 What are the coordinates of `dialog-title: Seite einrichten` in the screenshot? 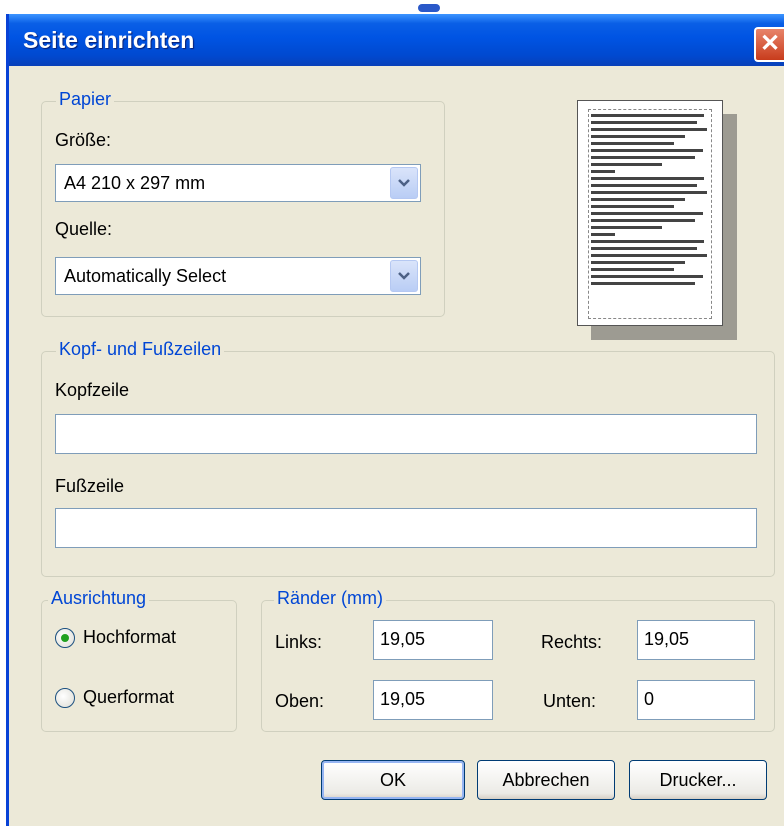 It's located at (109, 40).